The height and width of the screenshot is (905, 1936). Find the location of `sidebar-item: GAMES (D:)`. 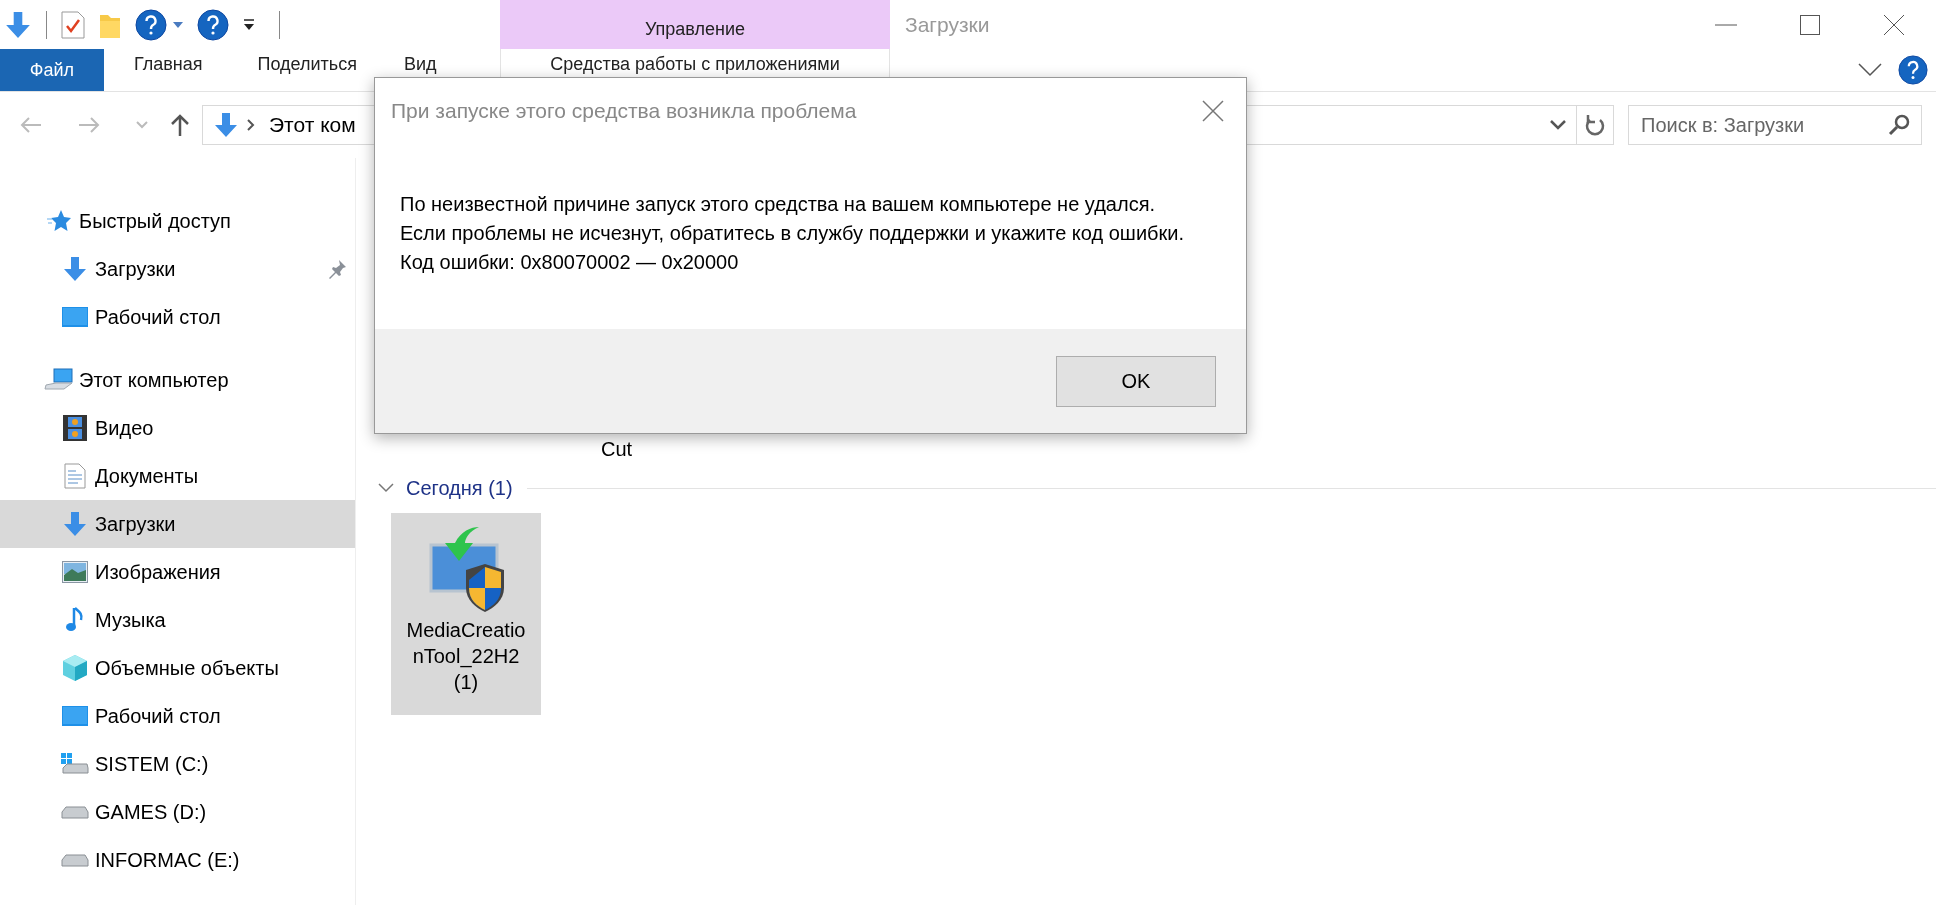

sidebar-item: GAMES (D:) is located at coordinates (177, 812).